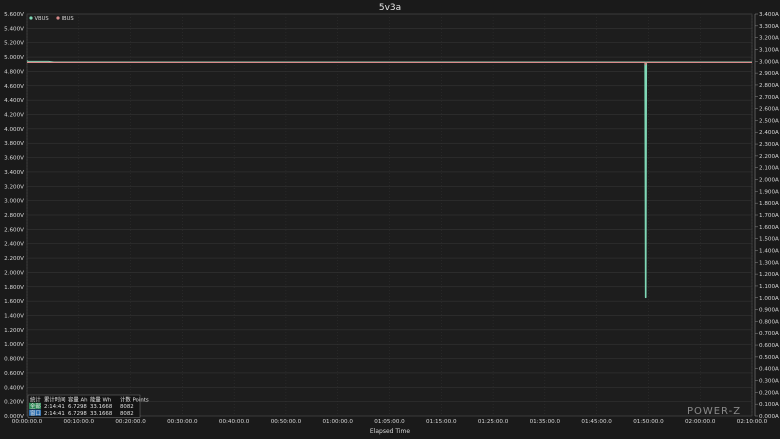 The height and width of the screenshot is (439, 780). Describe the element at coordinates (27, 422) in the screenshot. I see `x-tick-label: 00:00:00.0` at that location.